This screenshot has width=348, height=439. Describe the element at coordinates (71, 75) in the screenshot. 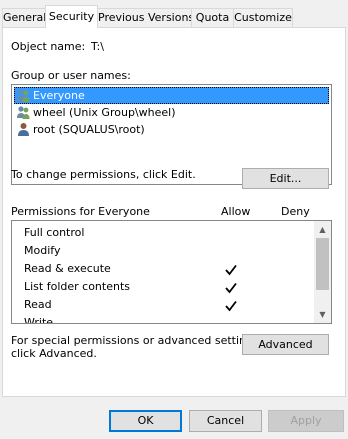

I see `group-users-label: Group or user names:` at that location.